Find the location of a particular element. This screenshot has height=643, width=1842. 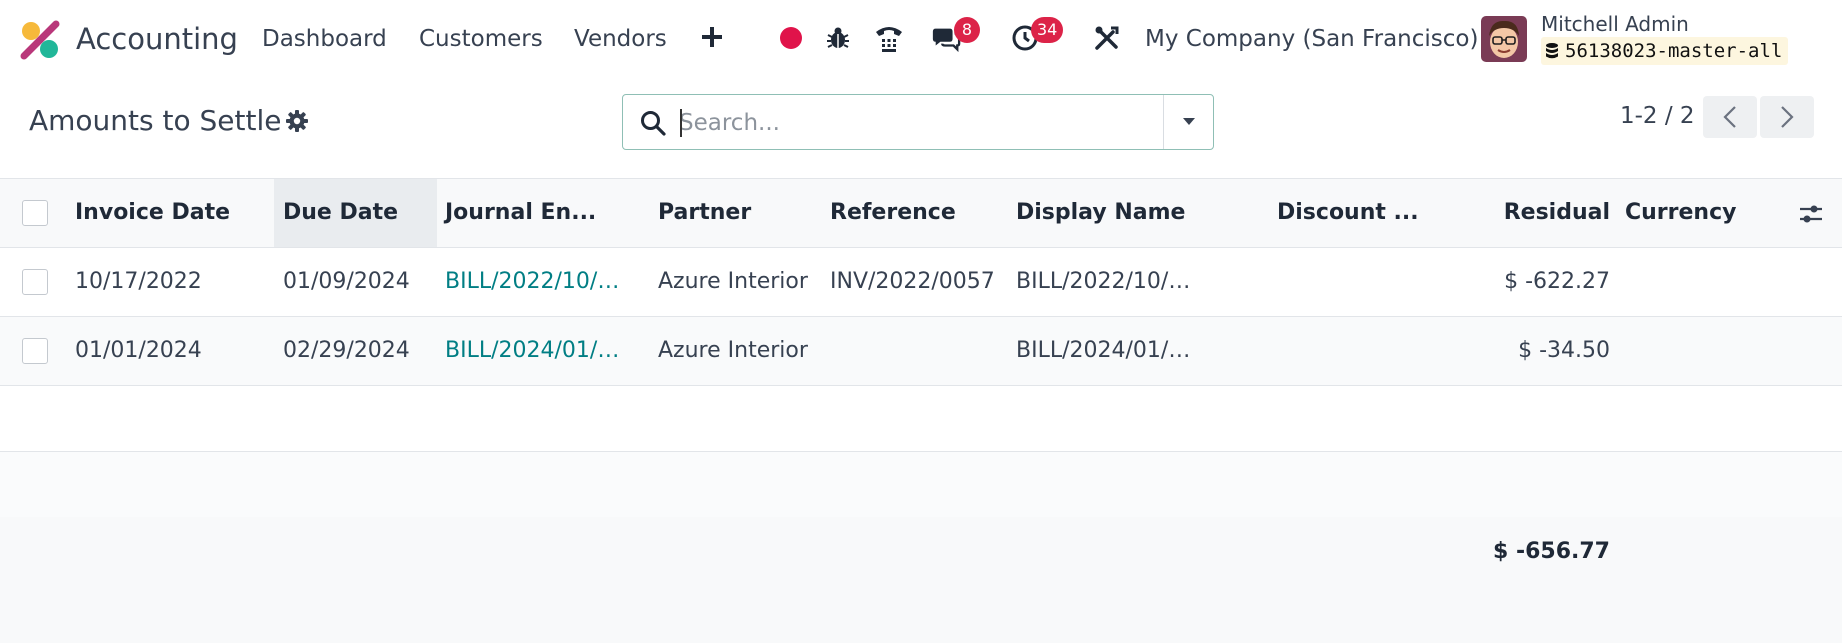

cell-due-date: 02/29/2024 is located at coordinates (346, 350).